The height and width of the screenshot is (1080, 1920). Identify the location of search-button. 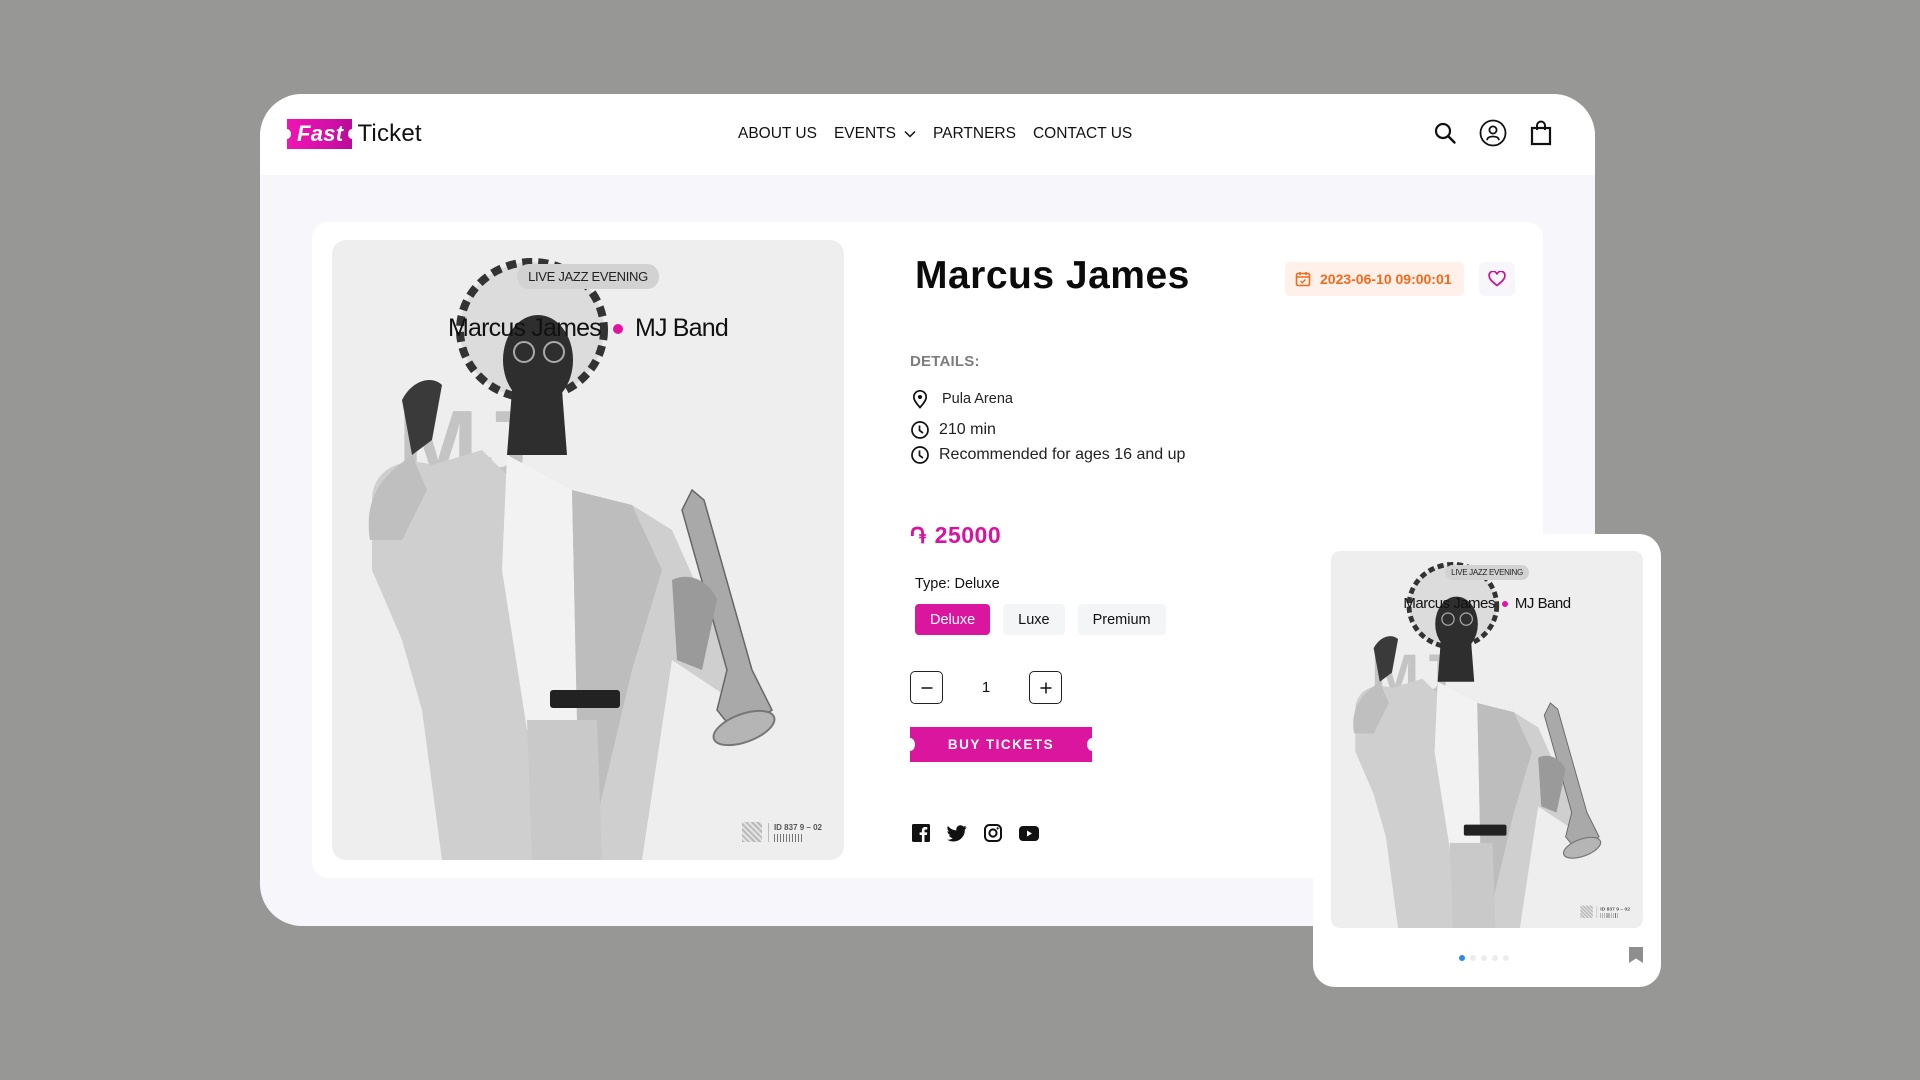
(1445, 133).